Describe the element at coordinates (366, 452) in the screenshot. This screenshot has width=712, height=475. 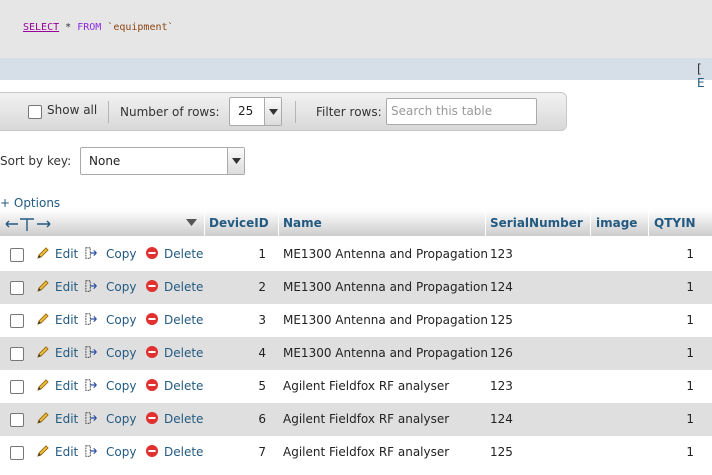
I see `cell-name: Agilent Fieldfox RF analyser` at that location.